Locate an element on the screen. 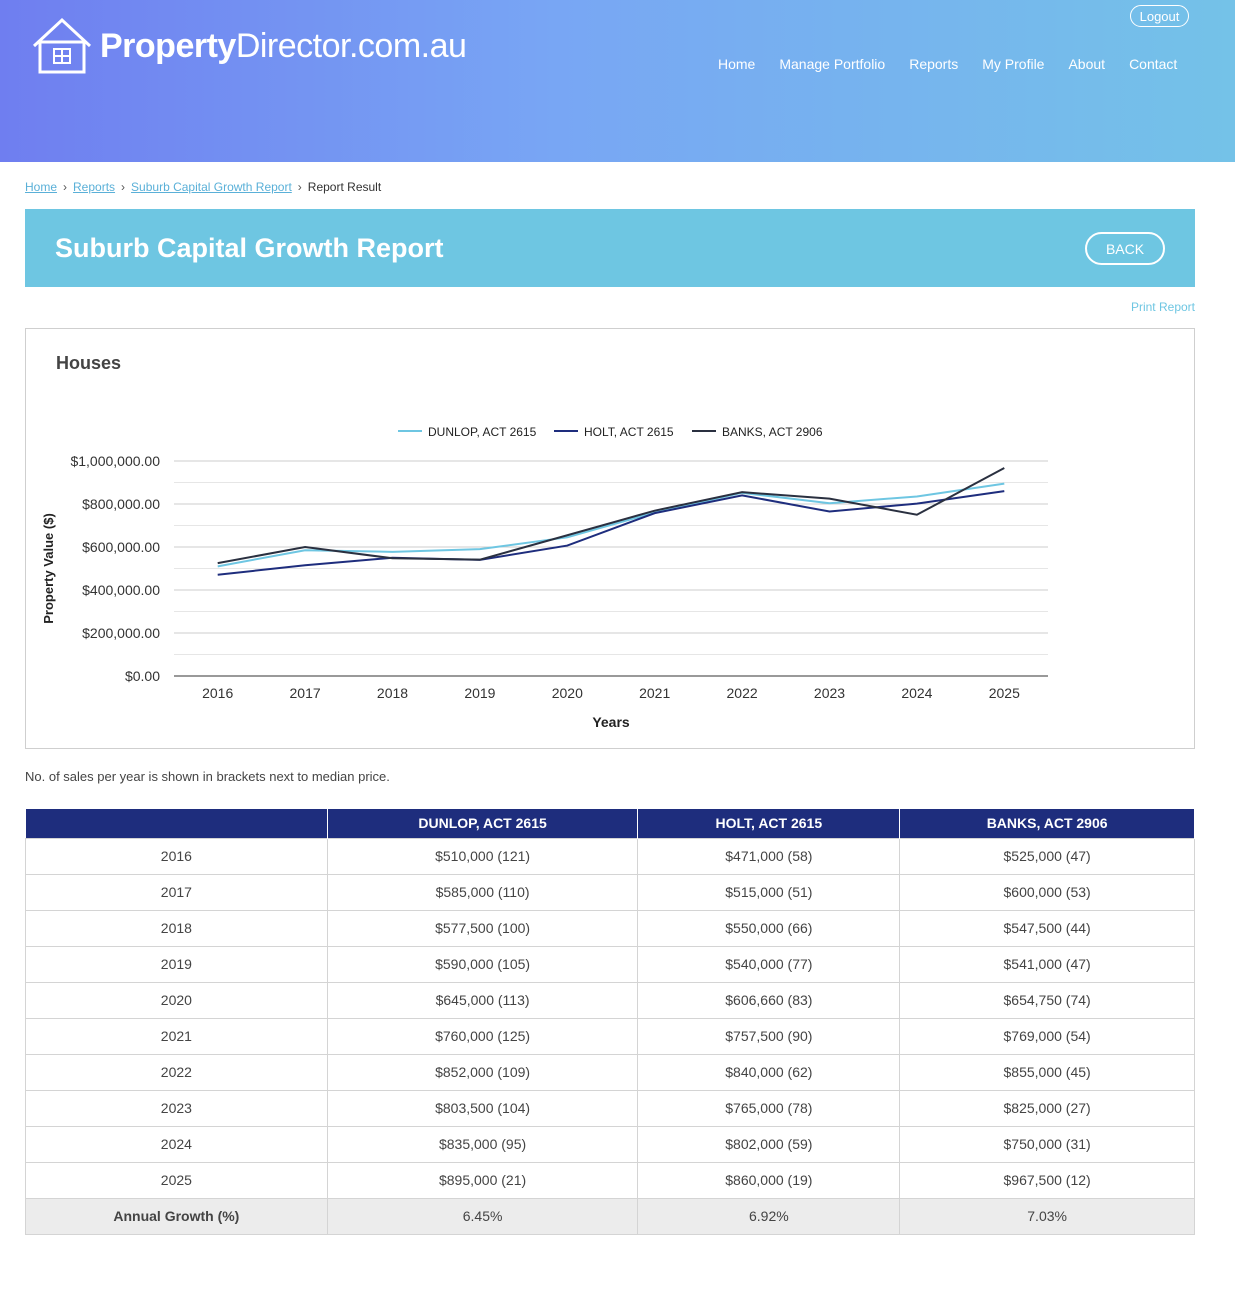 The image size is (1254, 1296). growth-value: 7.03% is located at coordinates (1047, 1216).